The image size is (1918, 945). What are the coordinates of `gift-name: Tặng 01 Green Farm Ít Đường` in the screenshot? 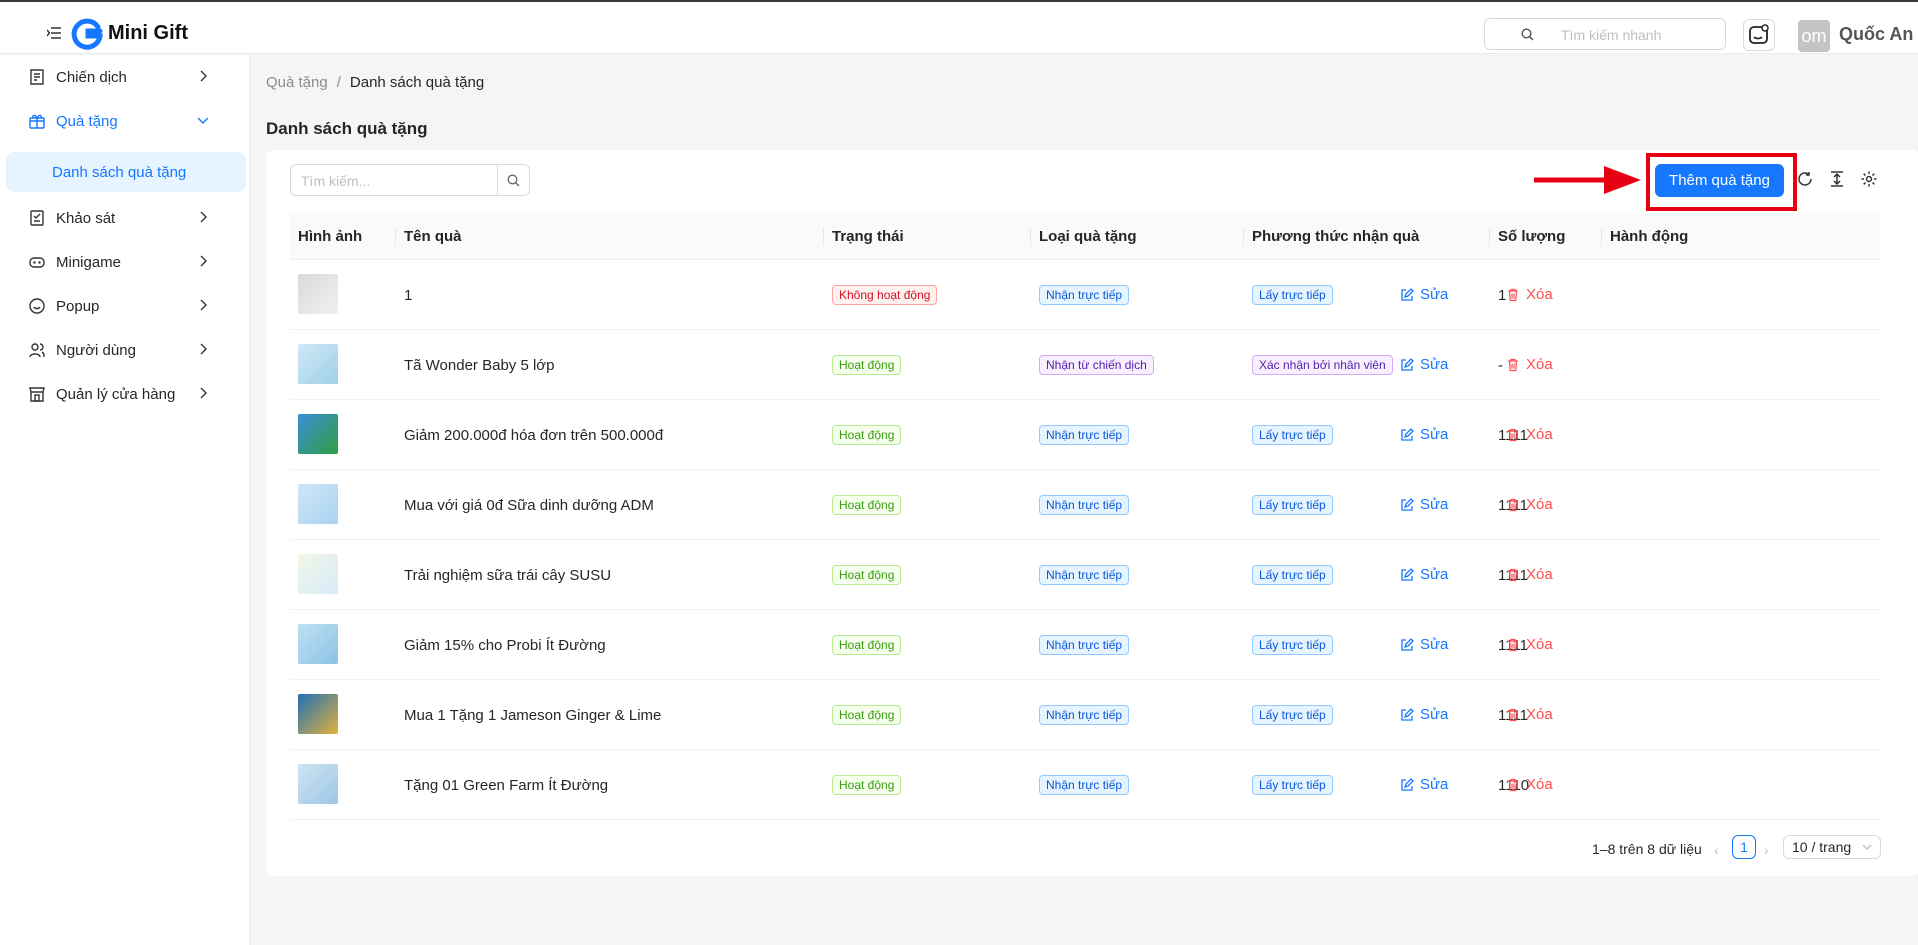 It's located at (506, 785).